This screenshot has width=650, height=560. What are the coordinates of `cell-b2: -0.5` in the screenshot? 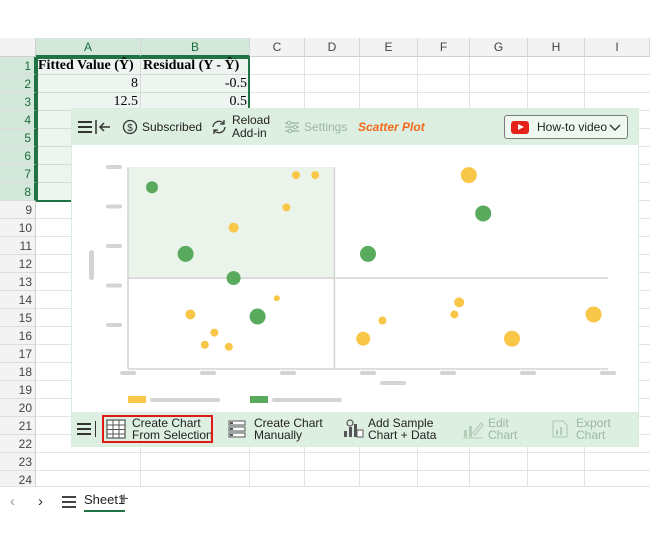 It's located at (195, 84).